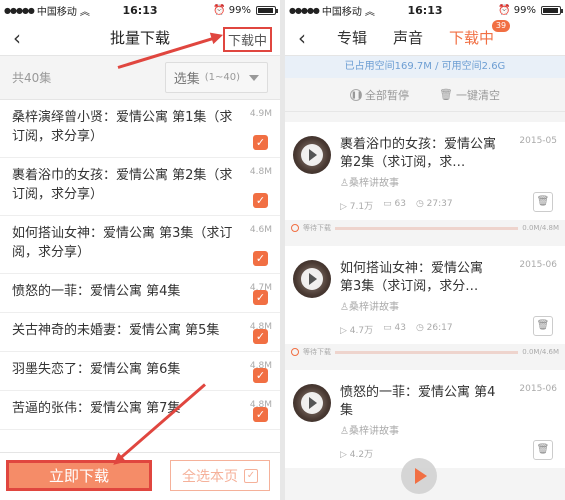 Image resolution: width=565 pixels, height=500 pixels. I want to click on pause-icon: ❚❚, so click(356, 94).